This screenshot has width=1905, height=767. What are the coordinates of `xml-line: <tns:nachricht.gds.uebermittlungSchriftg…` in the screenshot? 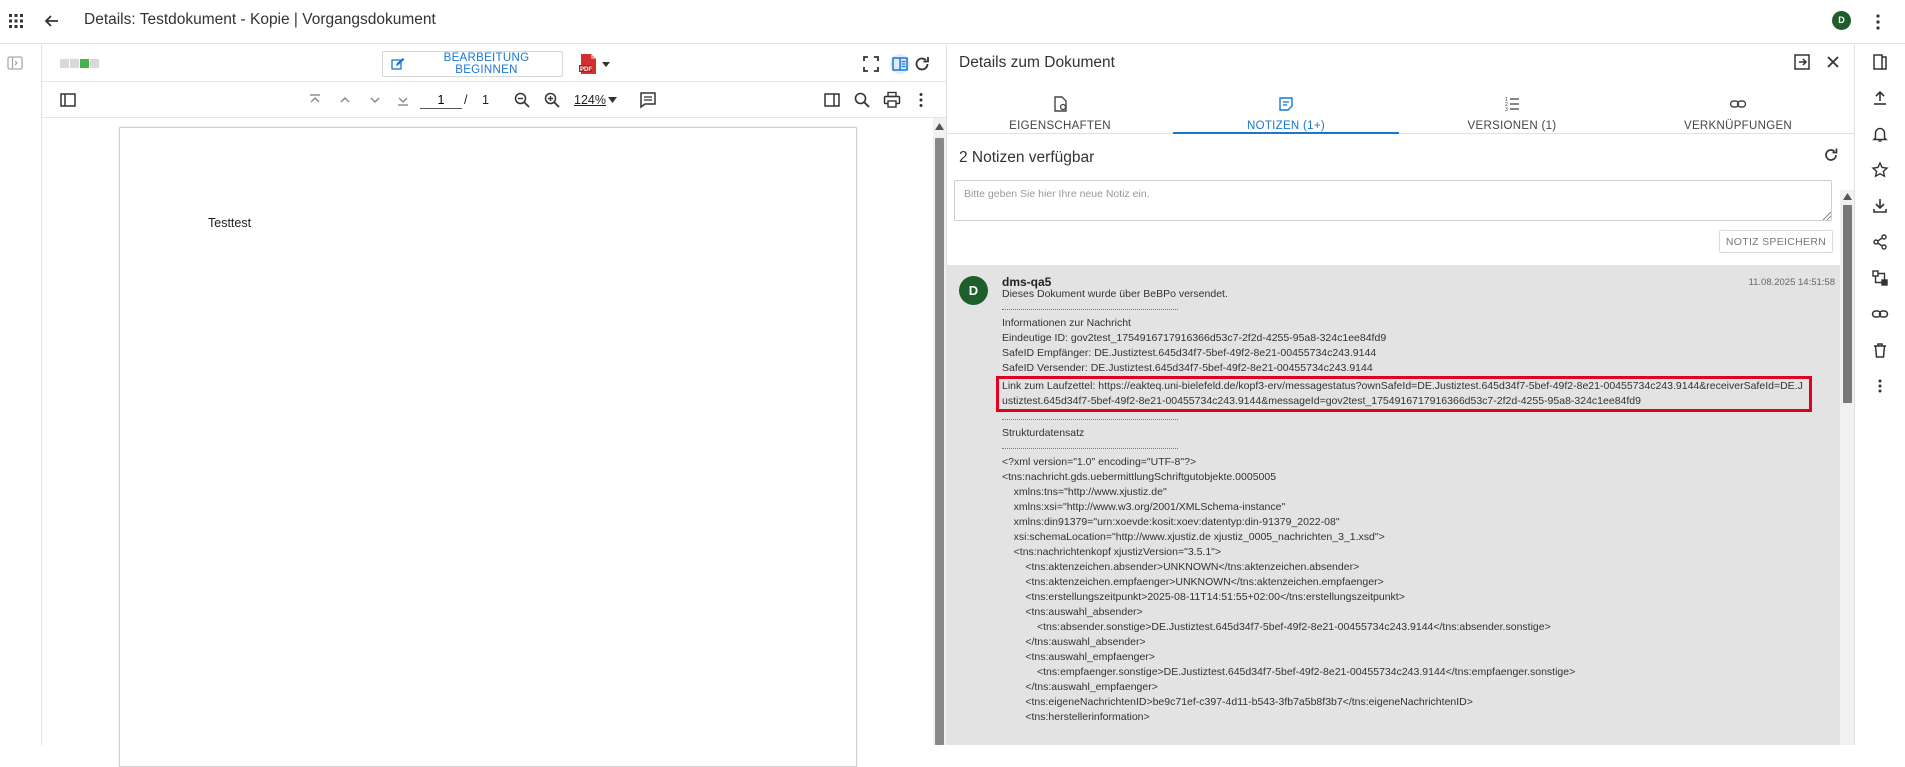 It's located at (1139, 477).